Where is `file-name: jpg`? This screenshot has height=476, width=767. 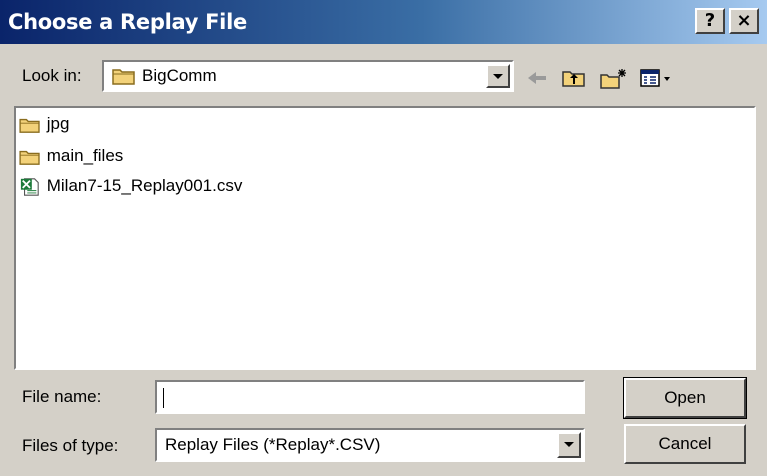 file-name: jpg is located at coordinates (58, 123).